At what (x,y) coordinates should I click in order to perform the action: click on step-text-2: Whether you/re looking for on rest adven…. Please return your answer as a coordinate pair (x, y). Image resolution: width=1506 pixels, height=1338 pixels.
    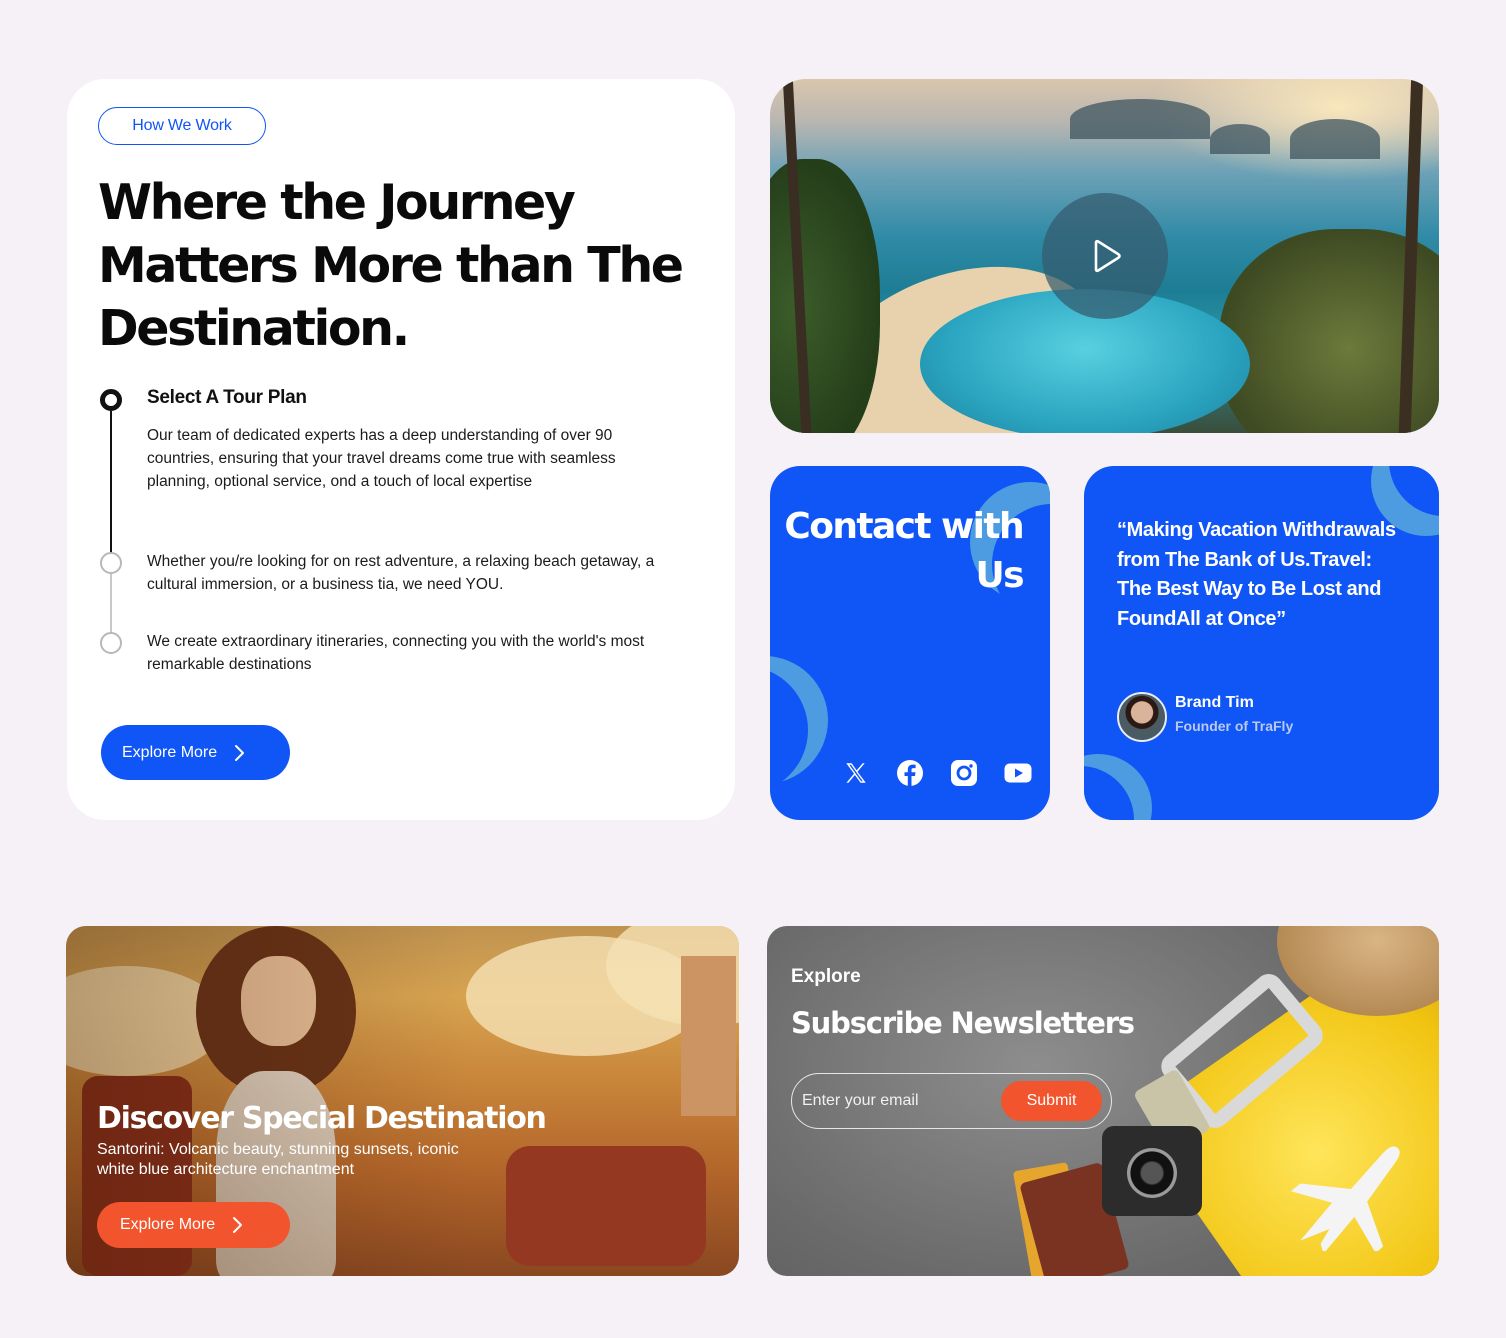
    Looking at the image, I should click on (401, 573).